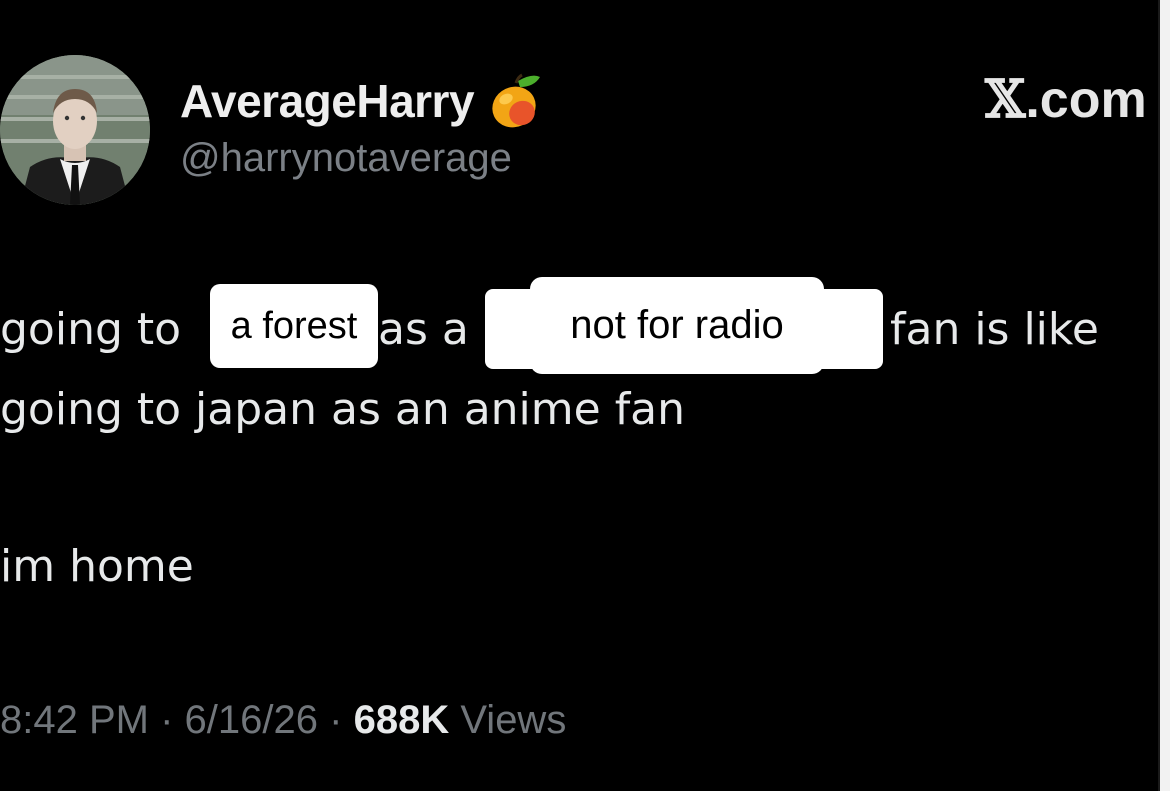  What do you see at coordinates (343, 409) in the screenshot?
I see `tweet-text-line-2: going to japan as an anime fan` at bounding box center [343, 409].